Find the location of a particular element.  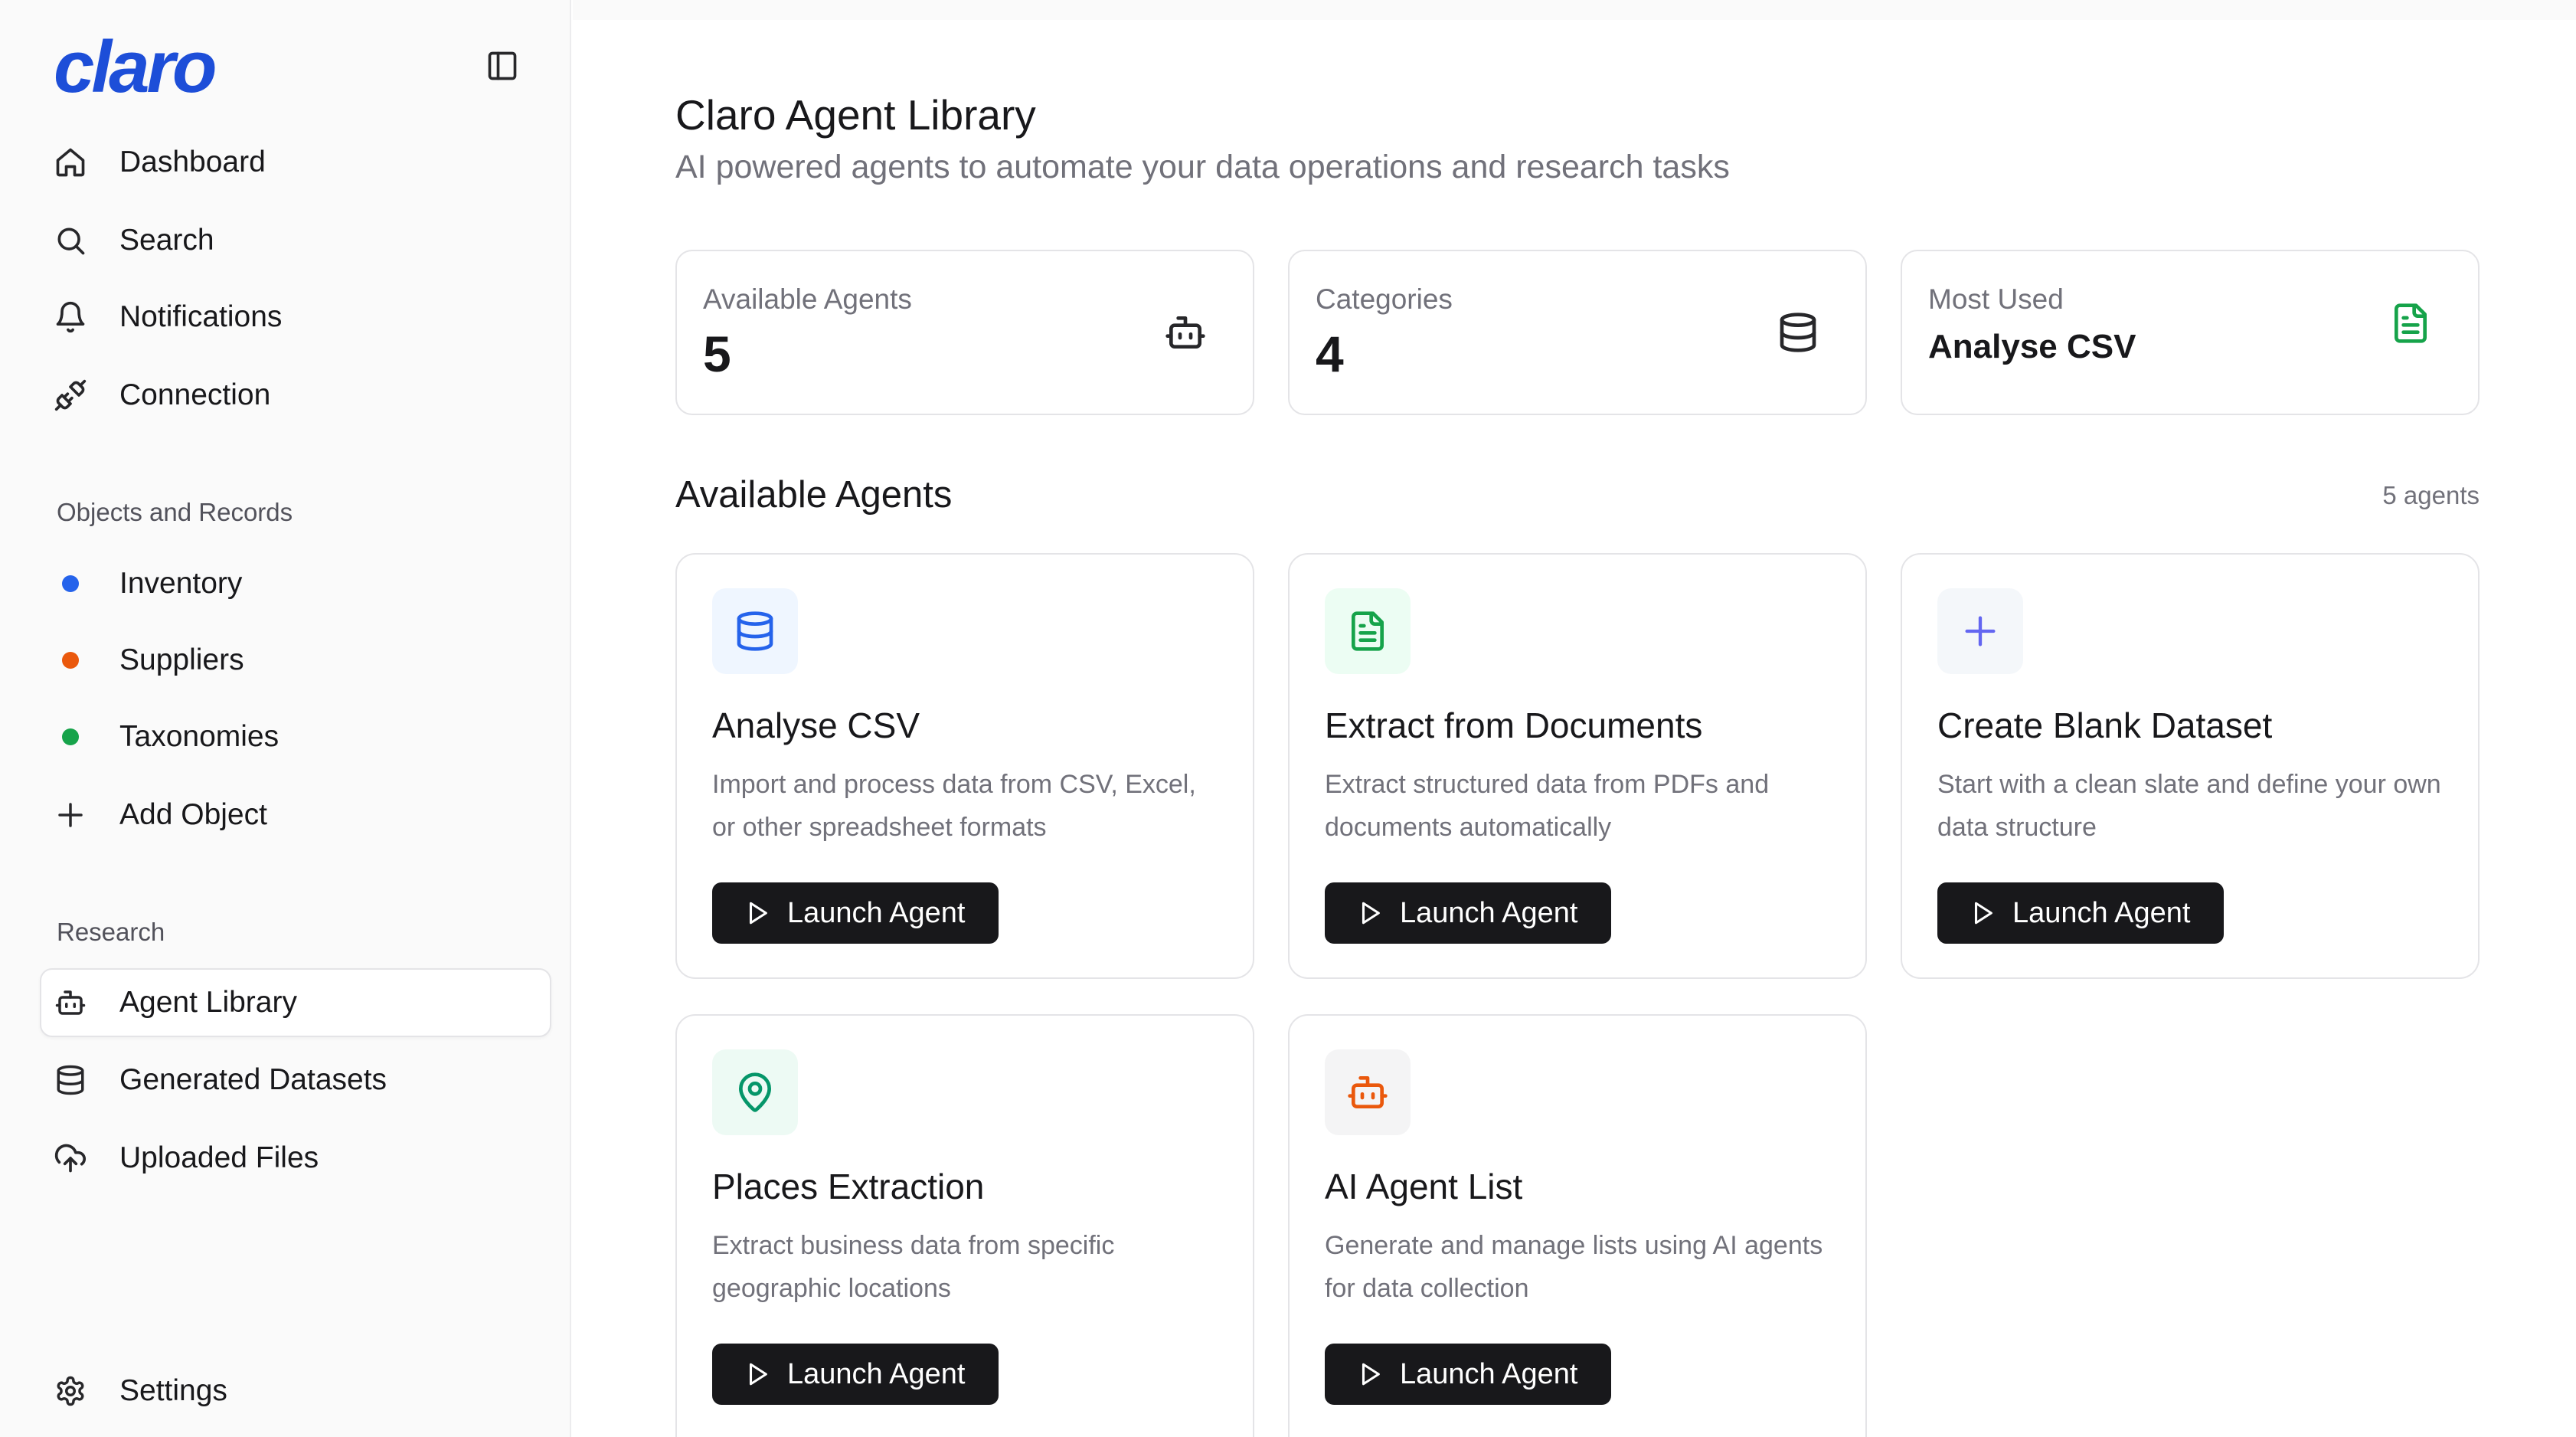

nav-item-connection: Connection is located at coordinates (296, 395).